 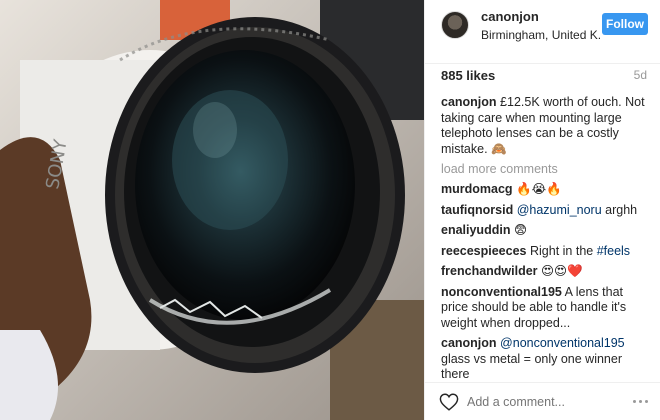 What do you see at coordinates (520, 230) in the screenshot?
I see `comment-text: 😨` at bounding box center [520, 230].